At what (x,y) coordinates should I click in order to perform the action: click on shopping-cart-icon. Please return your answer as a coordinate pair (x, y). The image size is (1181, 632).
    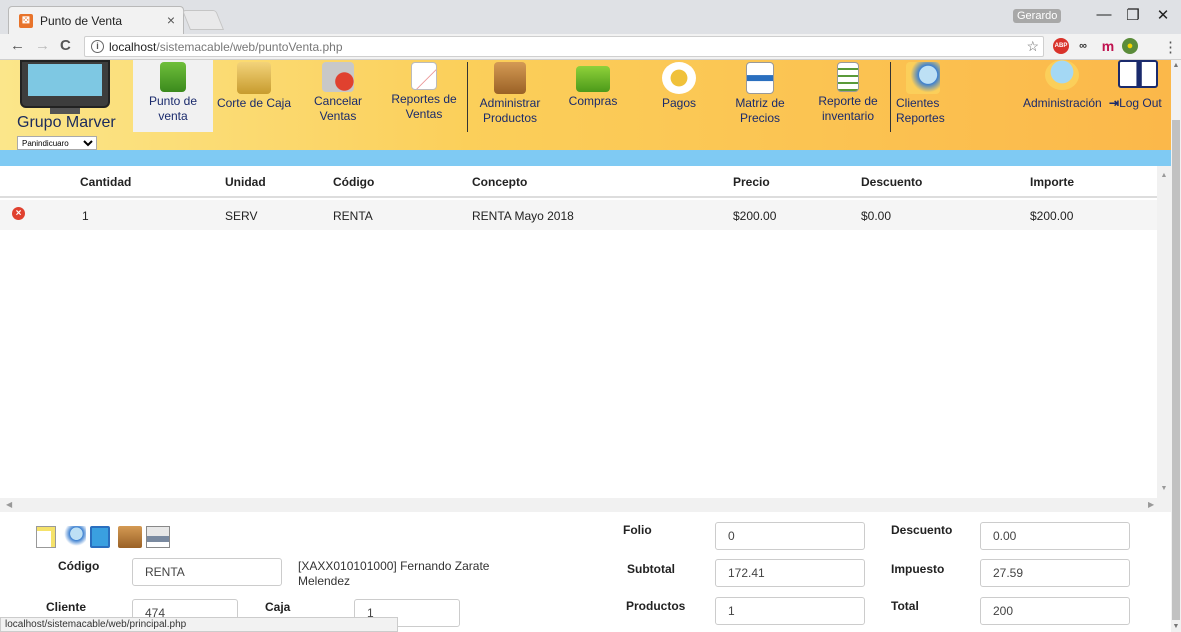
    Looking at the image, I should click on (173, 77).